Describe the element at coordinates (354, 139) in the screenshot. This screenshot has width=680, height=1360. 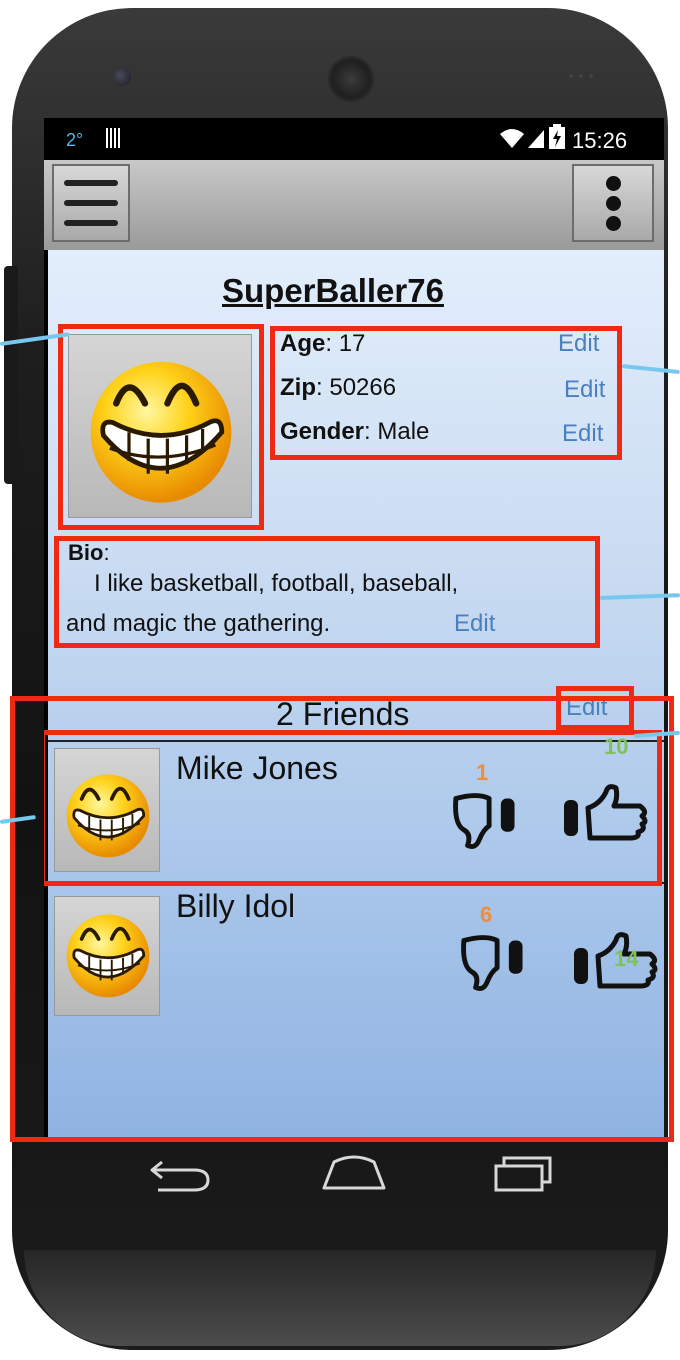
I see `status-bar: 2° 15:26` at that location.